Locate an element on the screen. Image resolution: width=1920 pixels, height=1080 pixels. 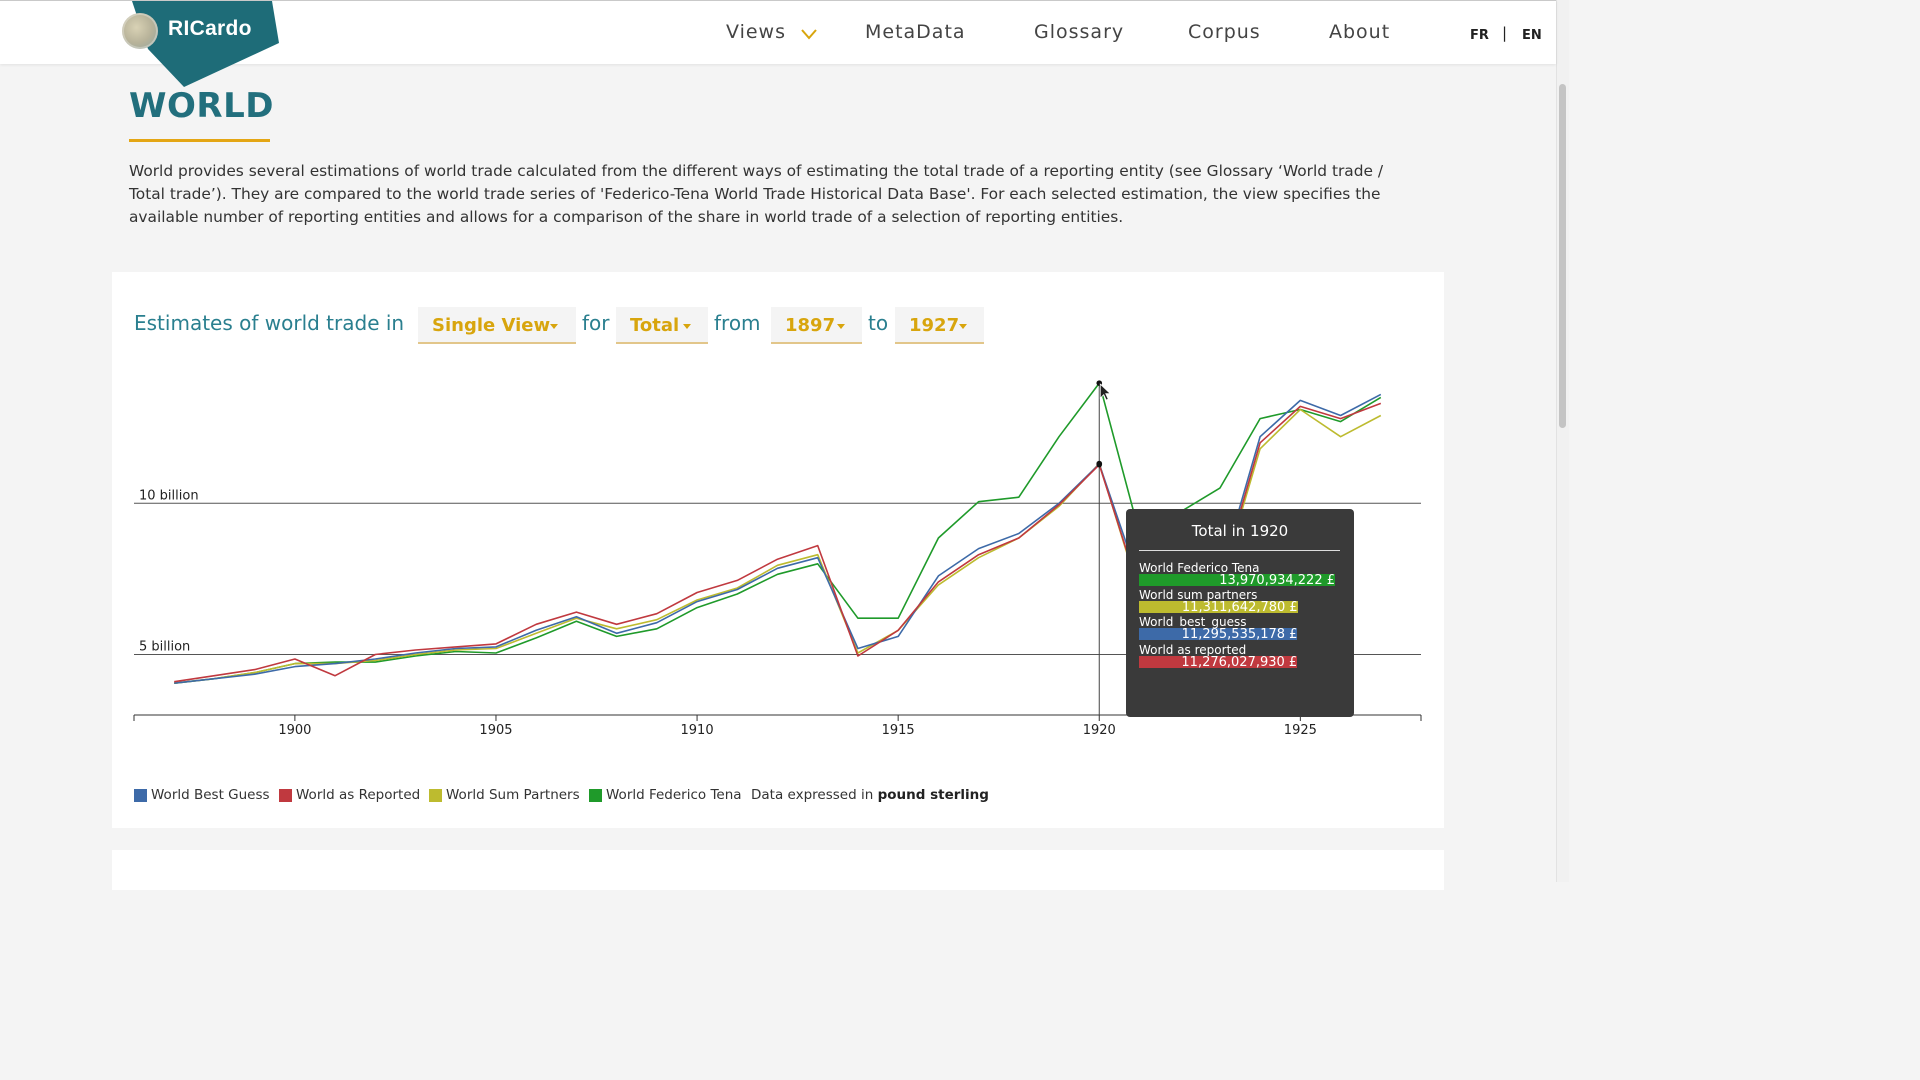
hover-point is located at coordinates (1099, 464).